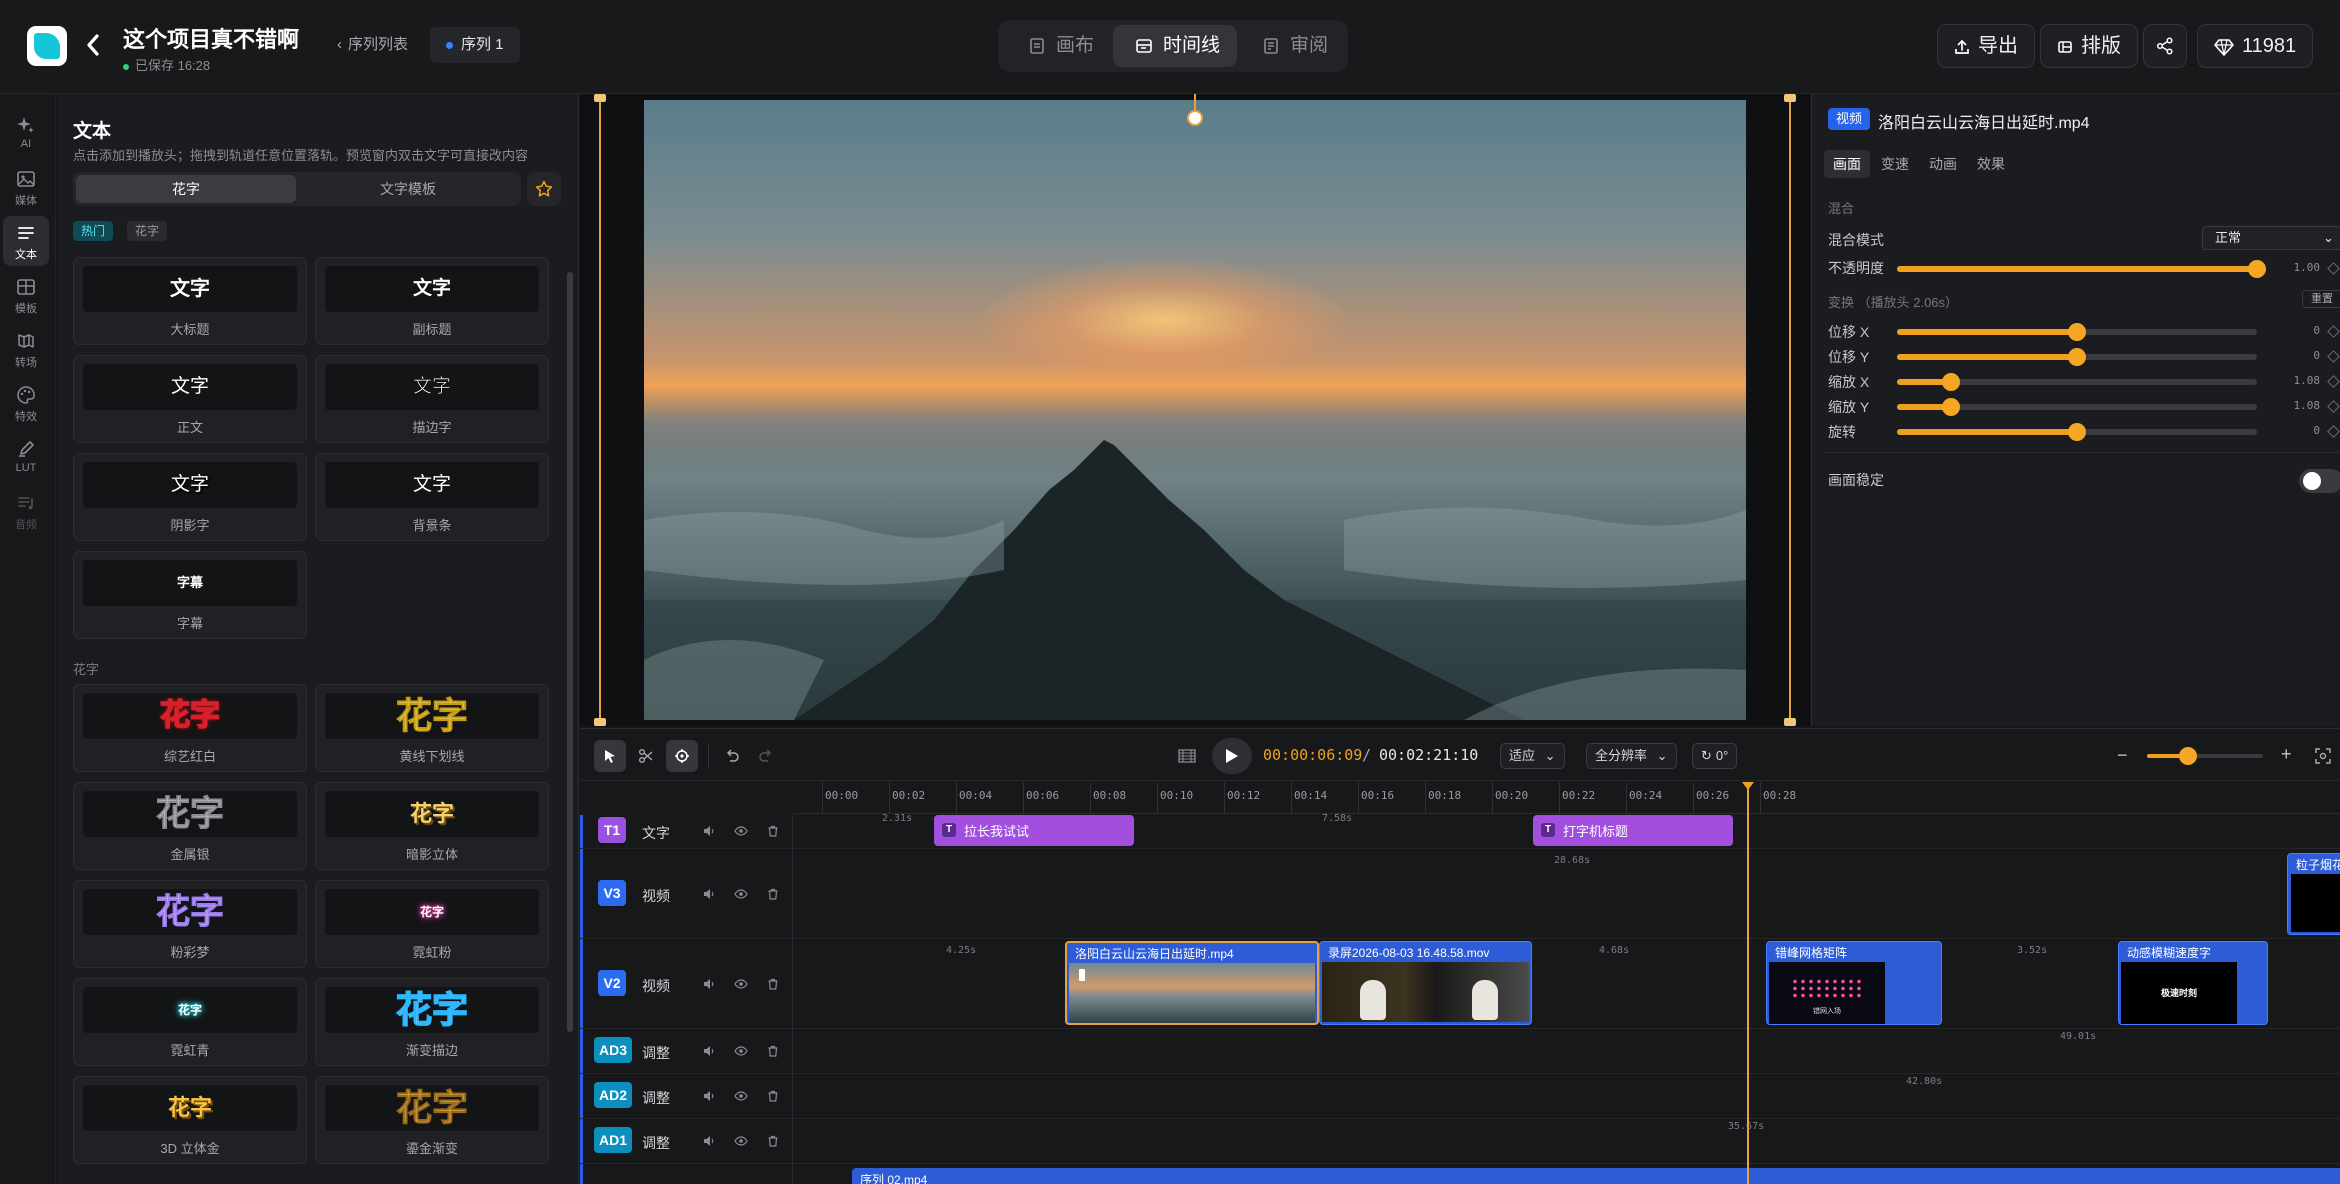  What do you see at coordinates (2323, 756) in the screenshot?
I see `fit-timeline-button` at bounding box center [2323, 756].